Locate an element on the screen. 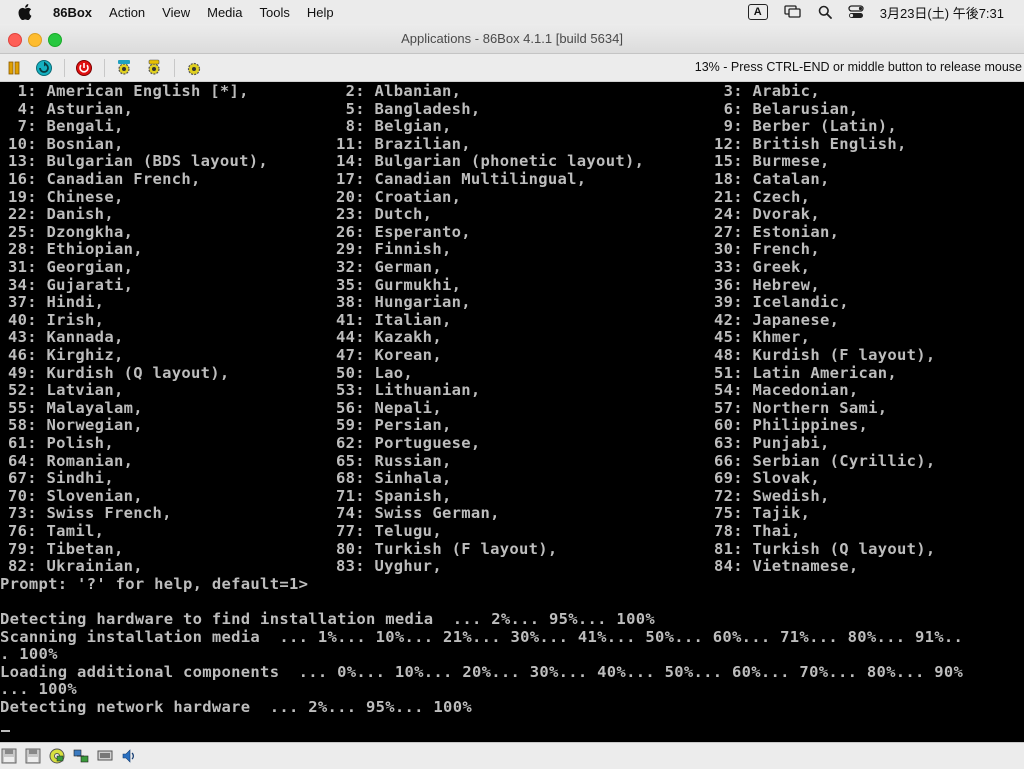 The image size is (1024, 769). keyboard-layout-option: 37: Hindi, is located at coordinates (56, 302).